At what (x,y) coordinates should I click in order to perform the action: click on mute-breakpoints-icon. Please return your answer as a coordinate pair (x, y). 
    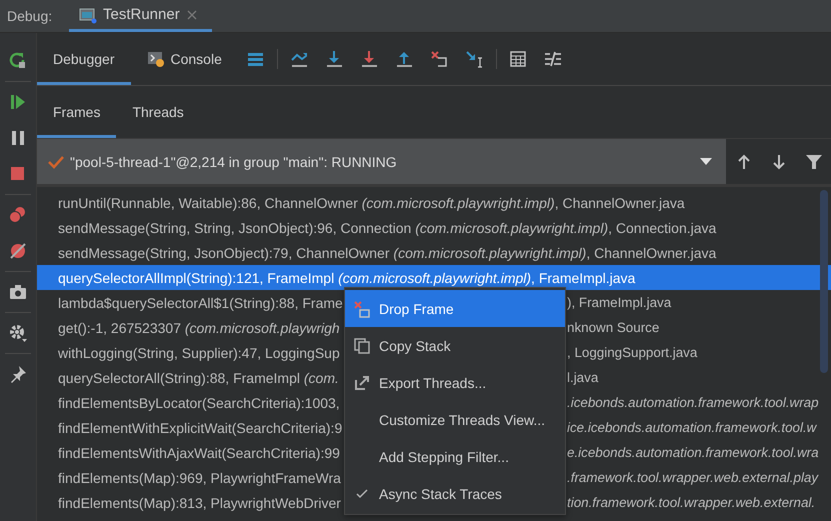
    Looking at the image, I should click on (18, 251).